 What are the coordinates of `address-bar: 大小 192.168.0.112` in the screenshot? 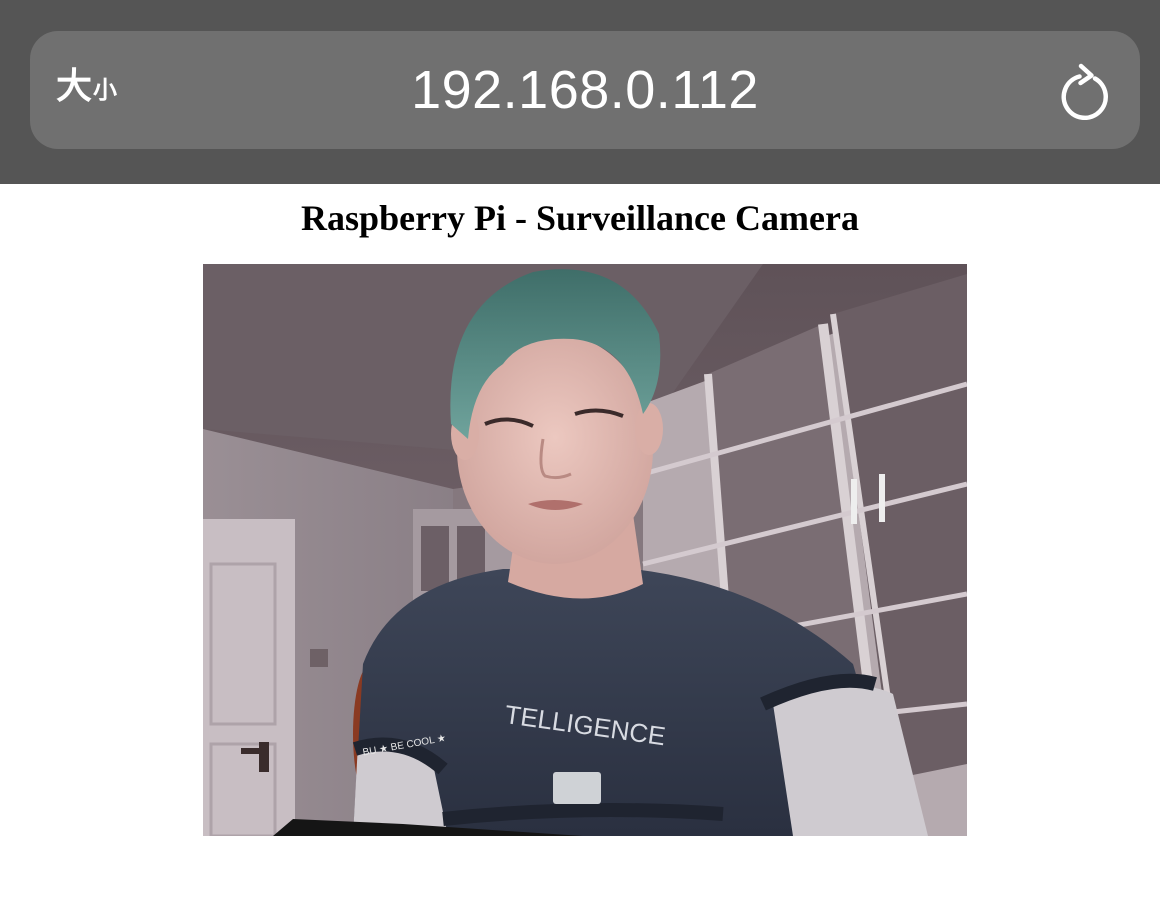 It's located at (585, 90).